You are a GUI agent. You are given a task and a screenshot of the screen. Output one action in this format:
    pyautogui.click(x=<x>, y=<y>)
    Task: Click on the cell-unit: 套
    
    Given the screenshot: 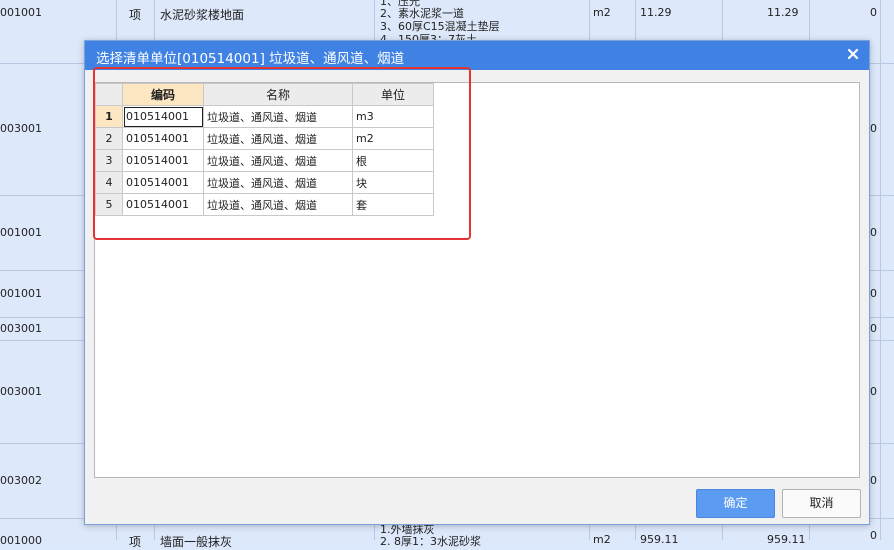 What is the action you would take?
    pyautogui.click(x=393, y=204)
    